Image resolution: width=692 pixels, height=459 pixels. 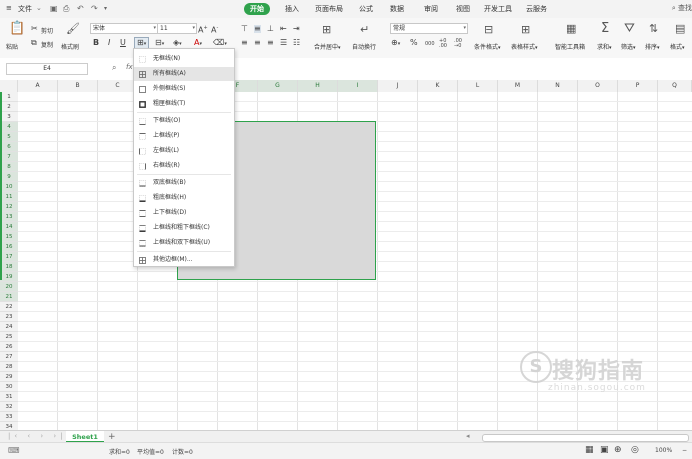 I want to click on thousands-separator-button: 000, so click(x=430, y=44).